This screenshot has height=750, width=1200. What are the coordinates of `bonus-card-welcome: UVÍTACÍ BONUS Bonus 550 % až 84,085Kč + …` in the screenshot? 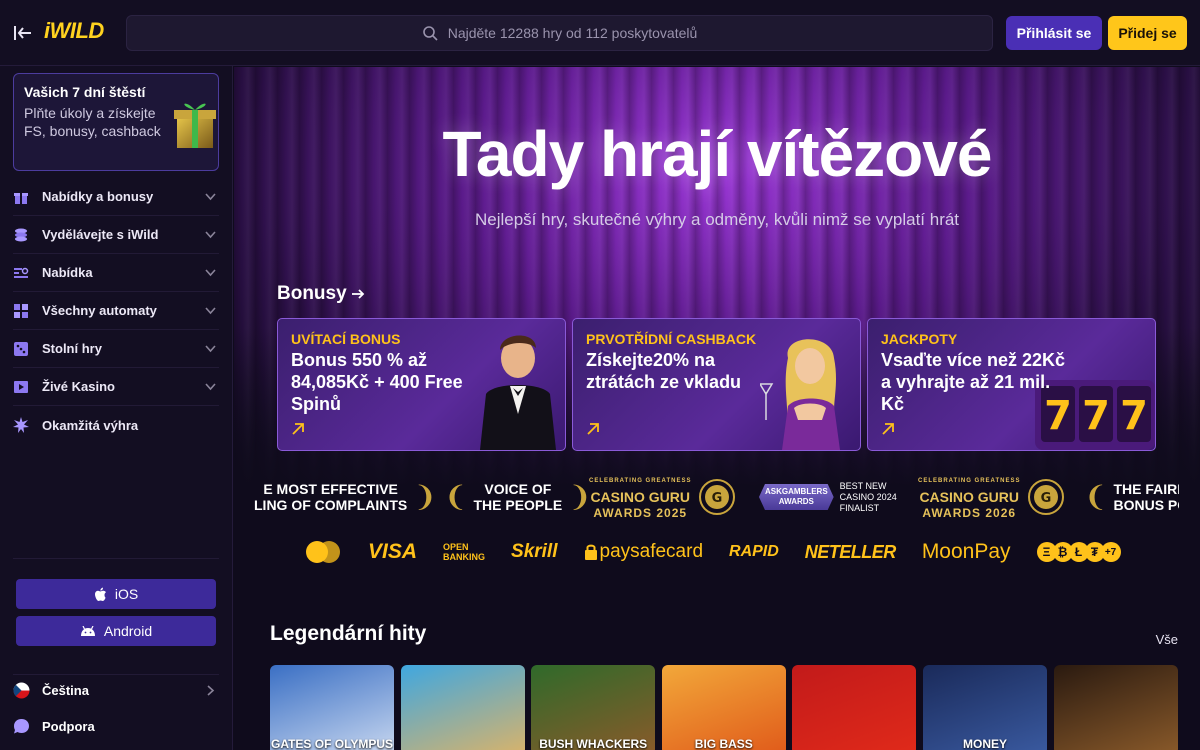 It's located at (421, 384).